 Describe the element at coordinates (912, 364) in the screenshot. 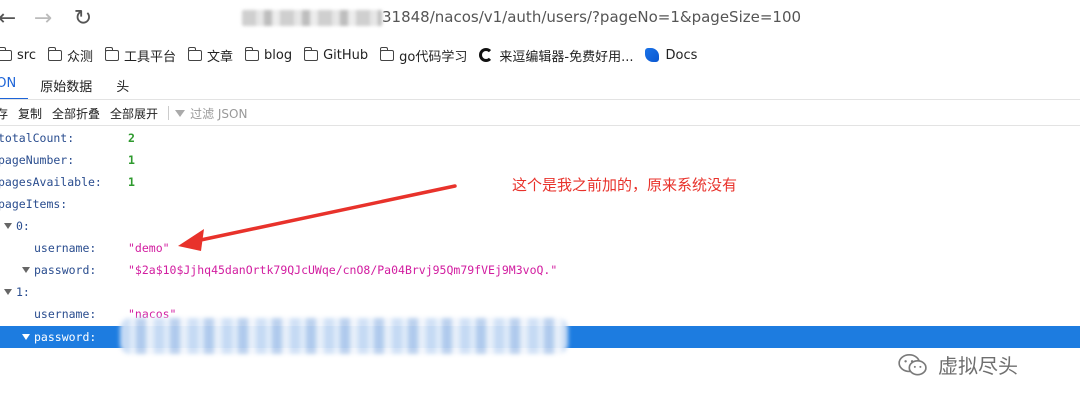

I see `wechat-icon` at that location.